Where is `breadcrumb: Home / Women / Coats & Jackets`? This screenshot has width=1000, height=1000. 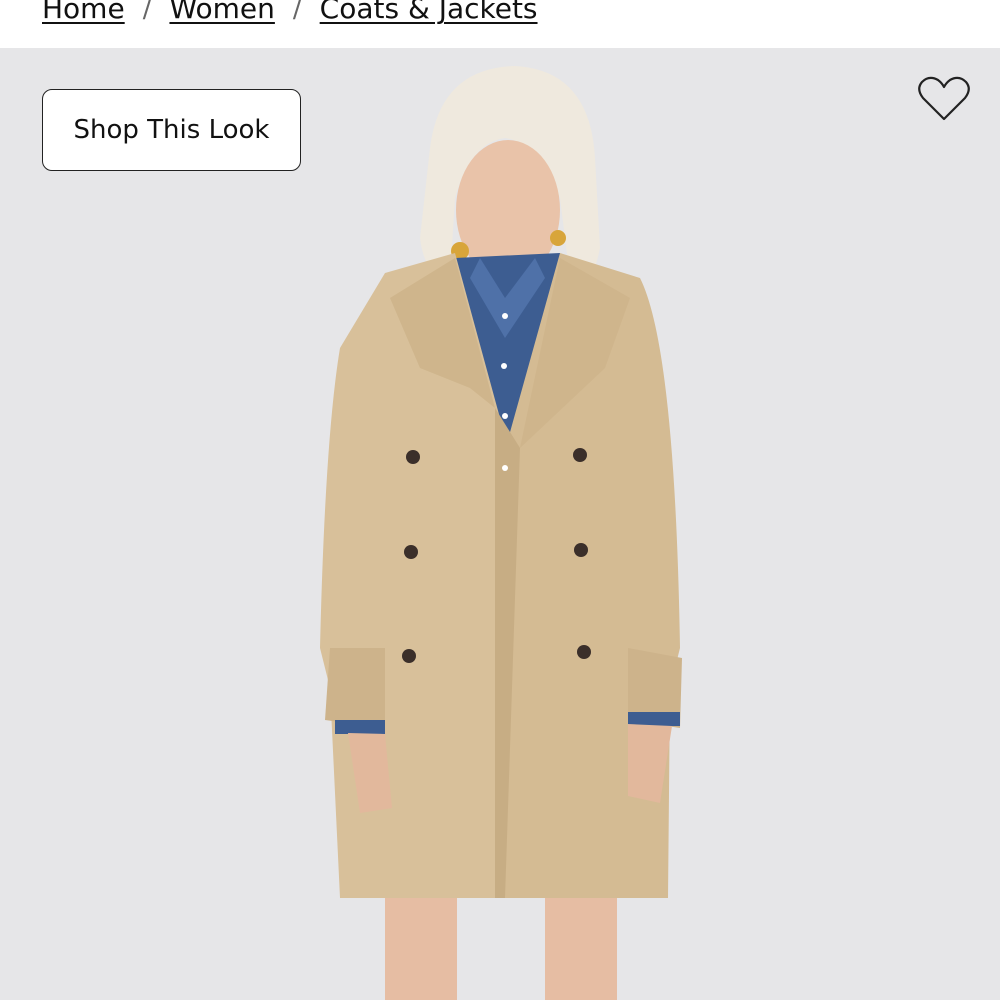
breadcrumb: Home / Women / Coats & Jackets is located at coordinates (500, 24).